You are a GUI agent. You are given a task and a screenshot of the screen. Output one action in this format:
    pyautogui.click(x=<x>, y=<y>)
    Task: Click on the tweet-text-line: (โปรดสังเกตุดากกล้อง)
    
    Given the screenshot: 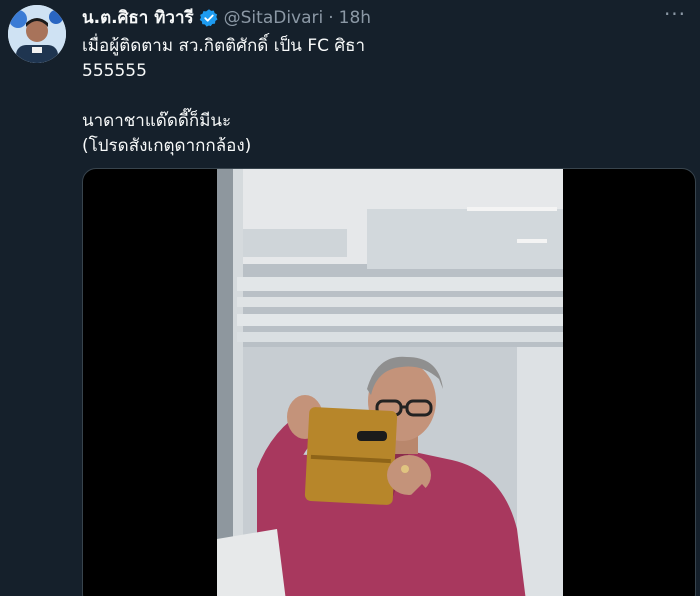 What is the action you would take?
    pyautogui.click(x=167, y=146)
    